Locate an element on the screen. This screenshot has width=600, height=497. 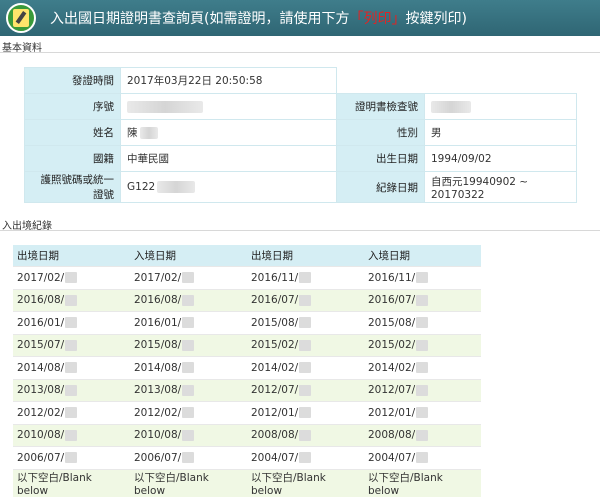
title-suffix: 按鍵列印) is located at coordinates (436, 19).